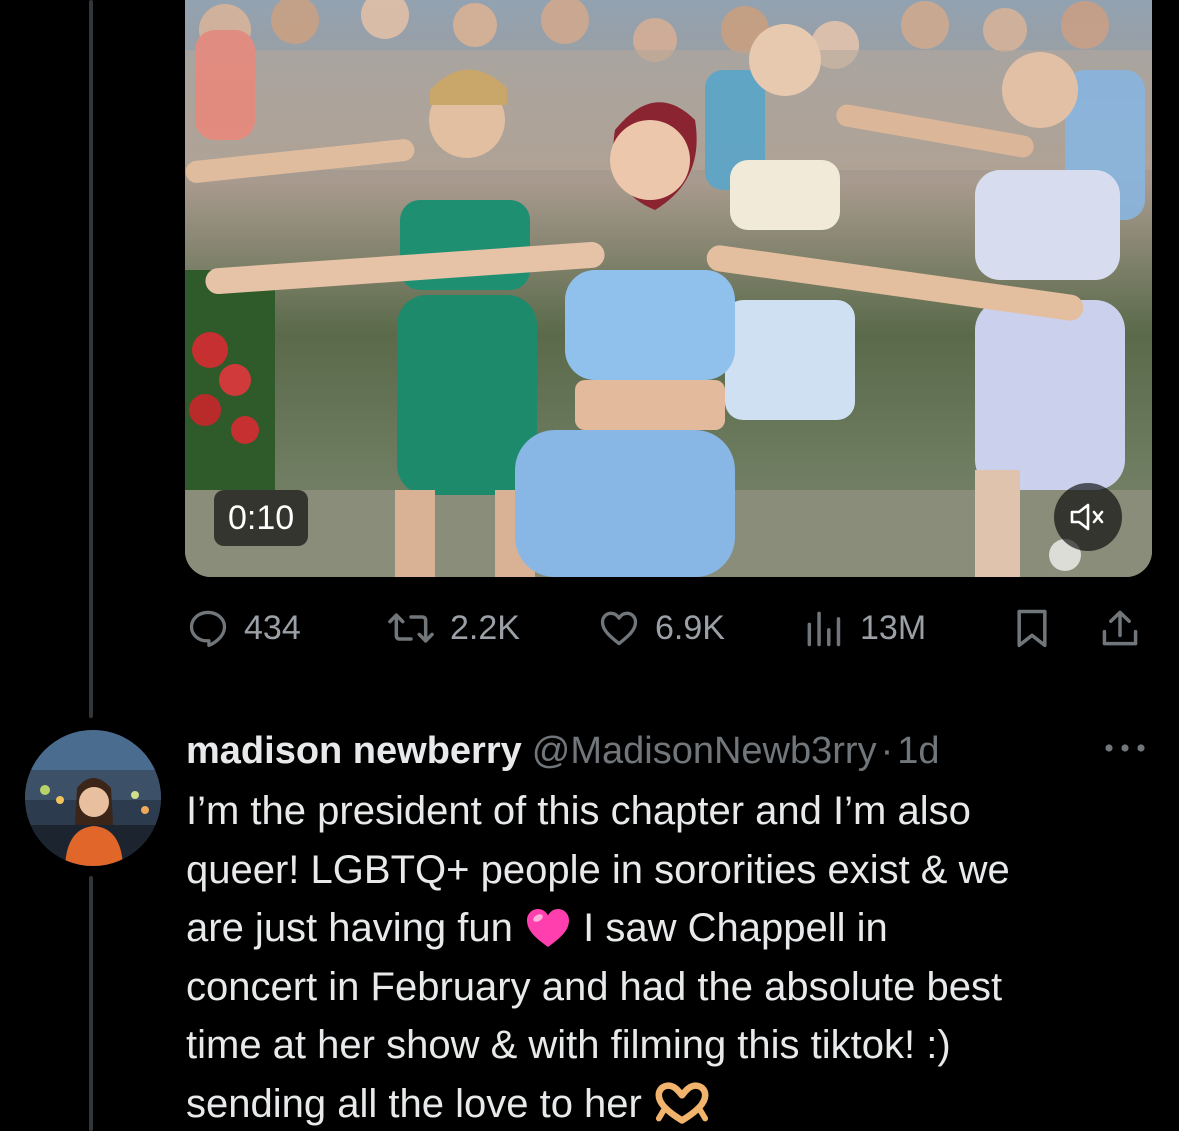 The width and height of the screenshot is (1179, 1131). What do you see at coordinates (690, 627) in the screenshot?
I see `like-count: 6.9K` at bounding box center [690, 627].